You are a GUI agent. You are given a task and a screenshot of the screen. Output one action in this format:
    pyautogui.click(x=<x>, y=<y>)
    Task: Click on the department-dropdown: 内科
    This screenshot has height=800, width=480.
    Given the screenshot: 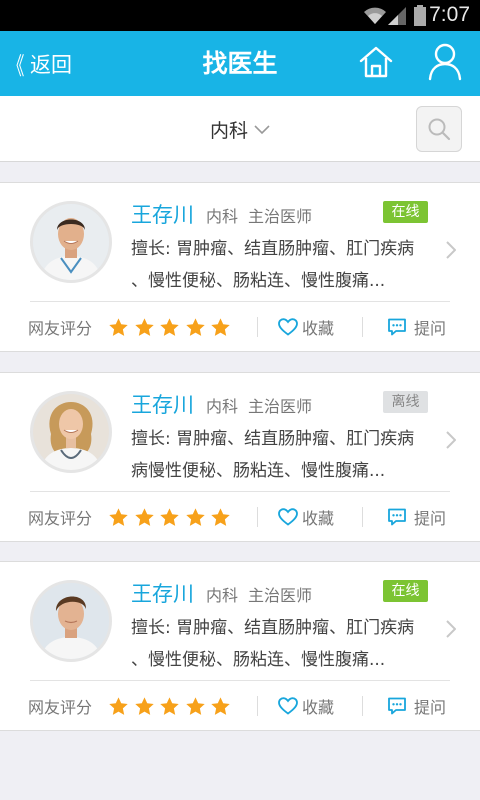 What is the action you would take?
    pyautogui.click(x=240, y=129)
    